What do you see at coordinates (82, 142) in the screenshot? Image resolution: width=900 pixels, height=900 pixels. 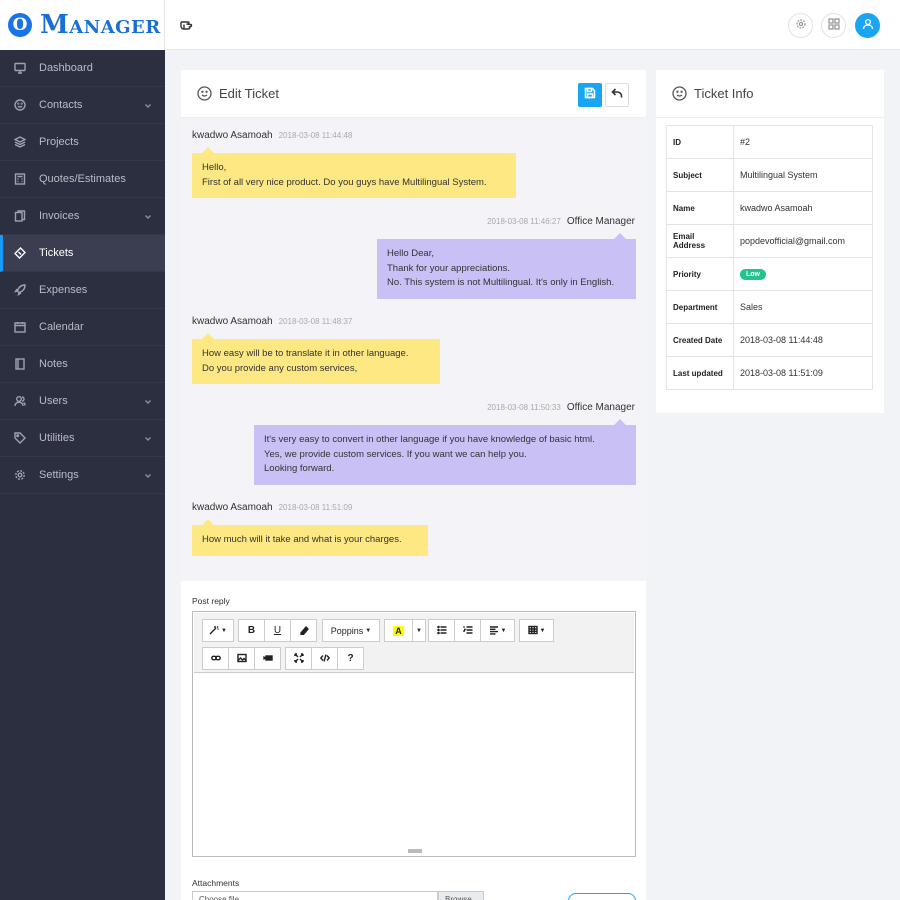 I see `sidebar-item-projects: Projects` at bounding box center [82, 142].